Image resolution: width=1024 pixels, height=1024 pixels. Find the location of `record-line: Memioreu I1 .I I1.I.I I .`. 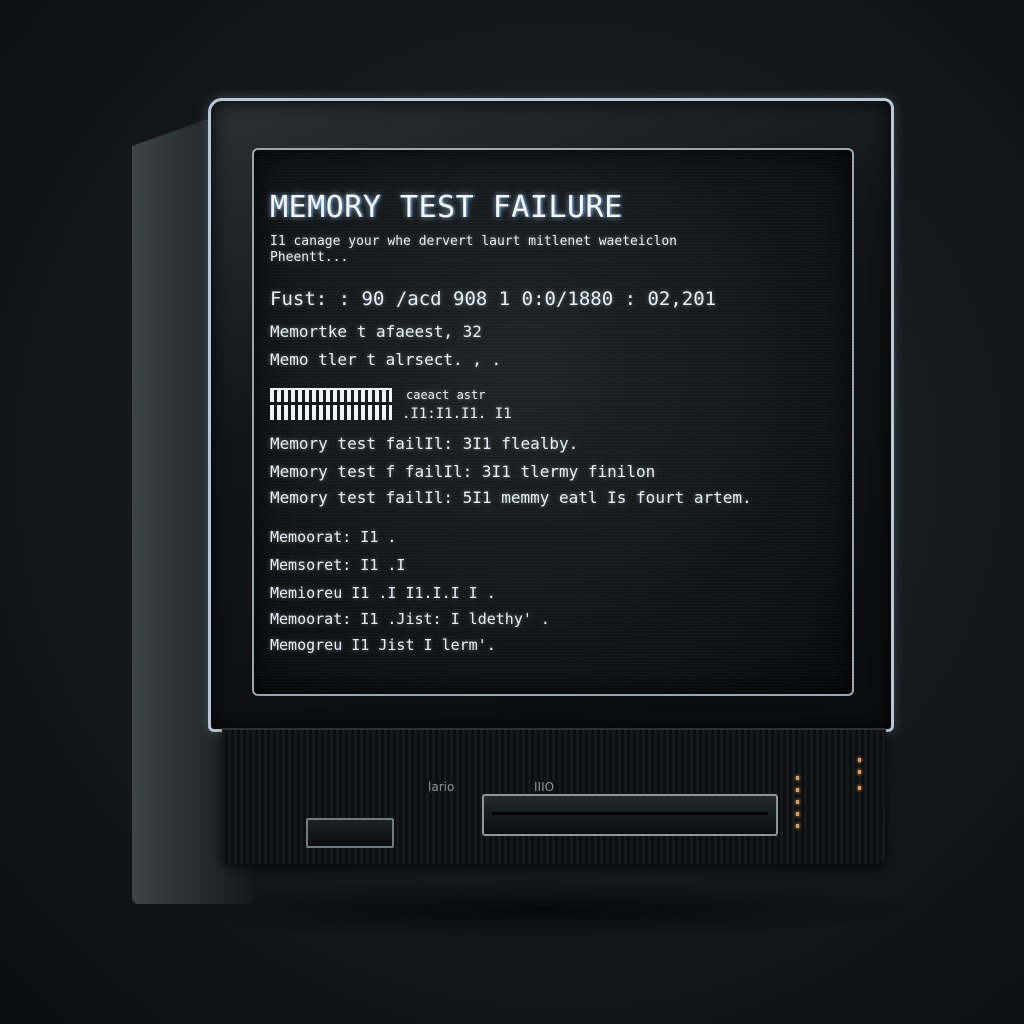

record-line: Memioreu I1 .I I1.I.I I . is located at coordinates (383, 593).